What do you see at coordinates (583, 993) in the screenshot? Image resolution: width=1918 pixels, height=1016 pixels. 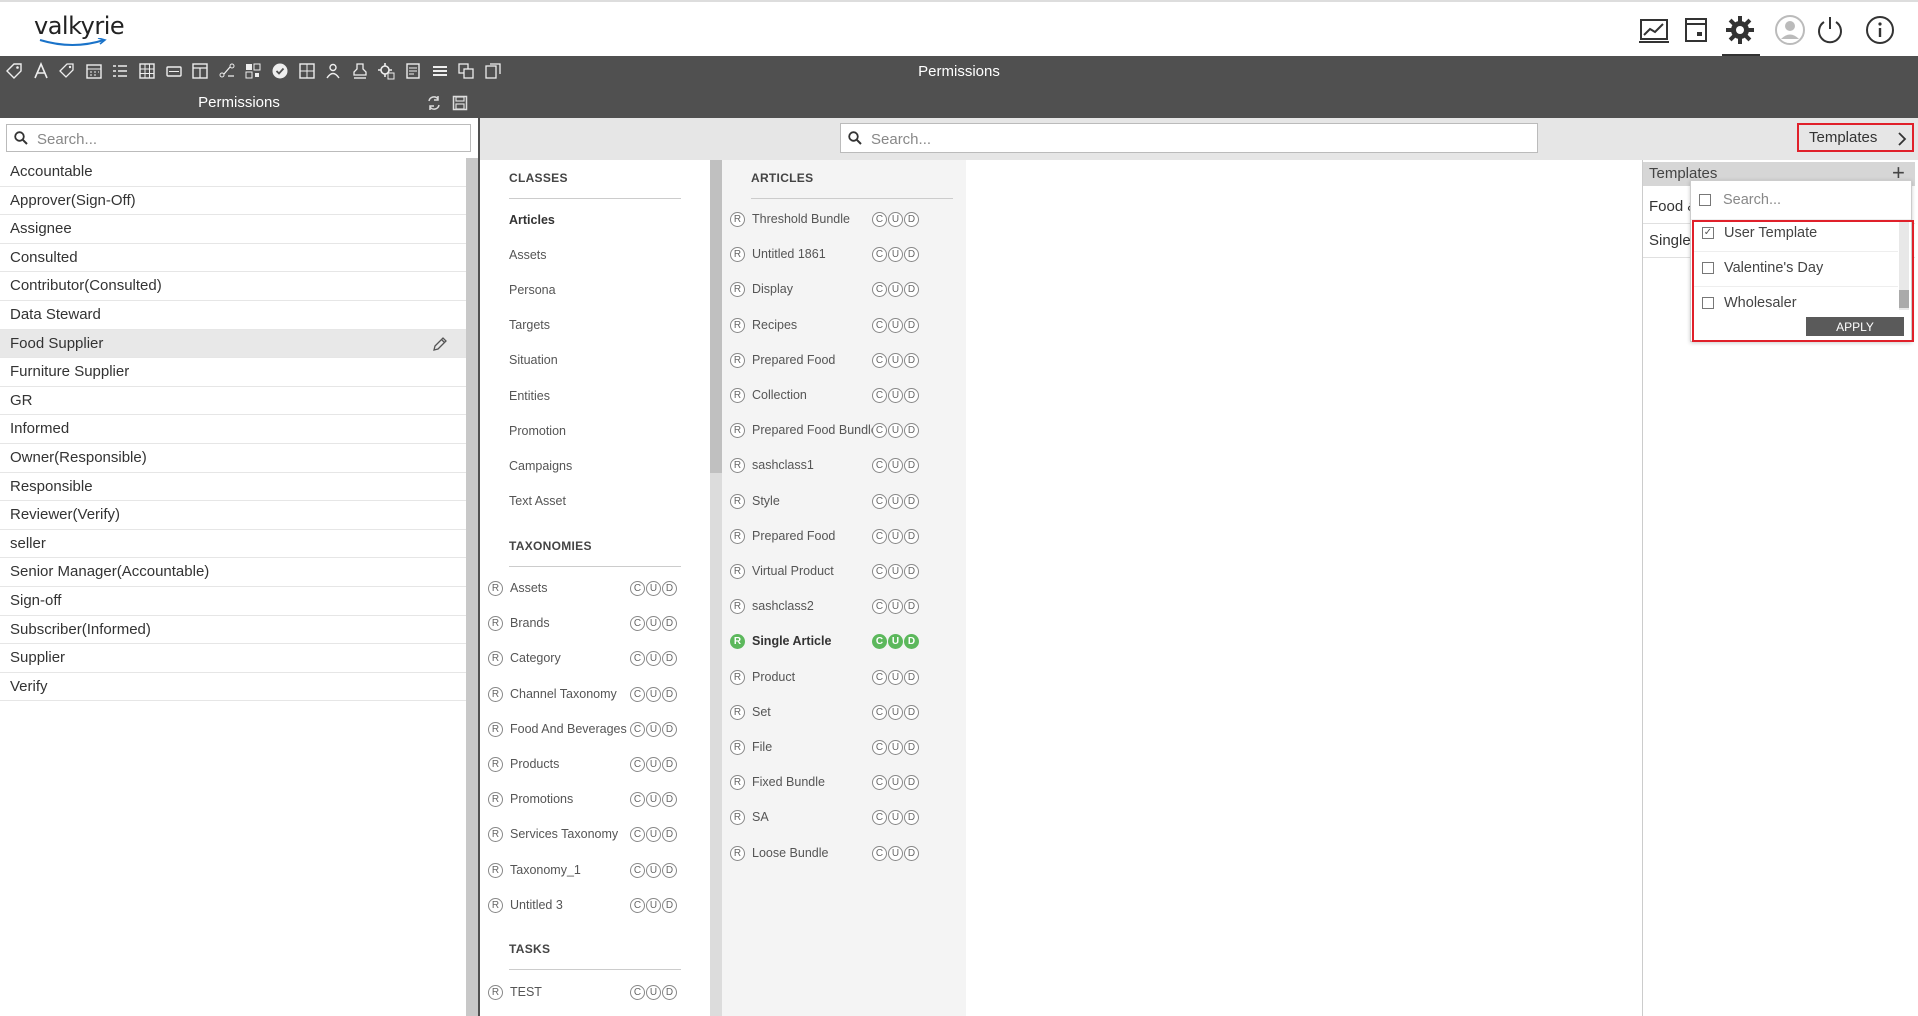 I see `task-row: R TEST C U D` at bounding box center [583, 993].